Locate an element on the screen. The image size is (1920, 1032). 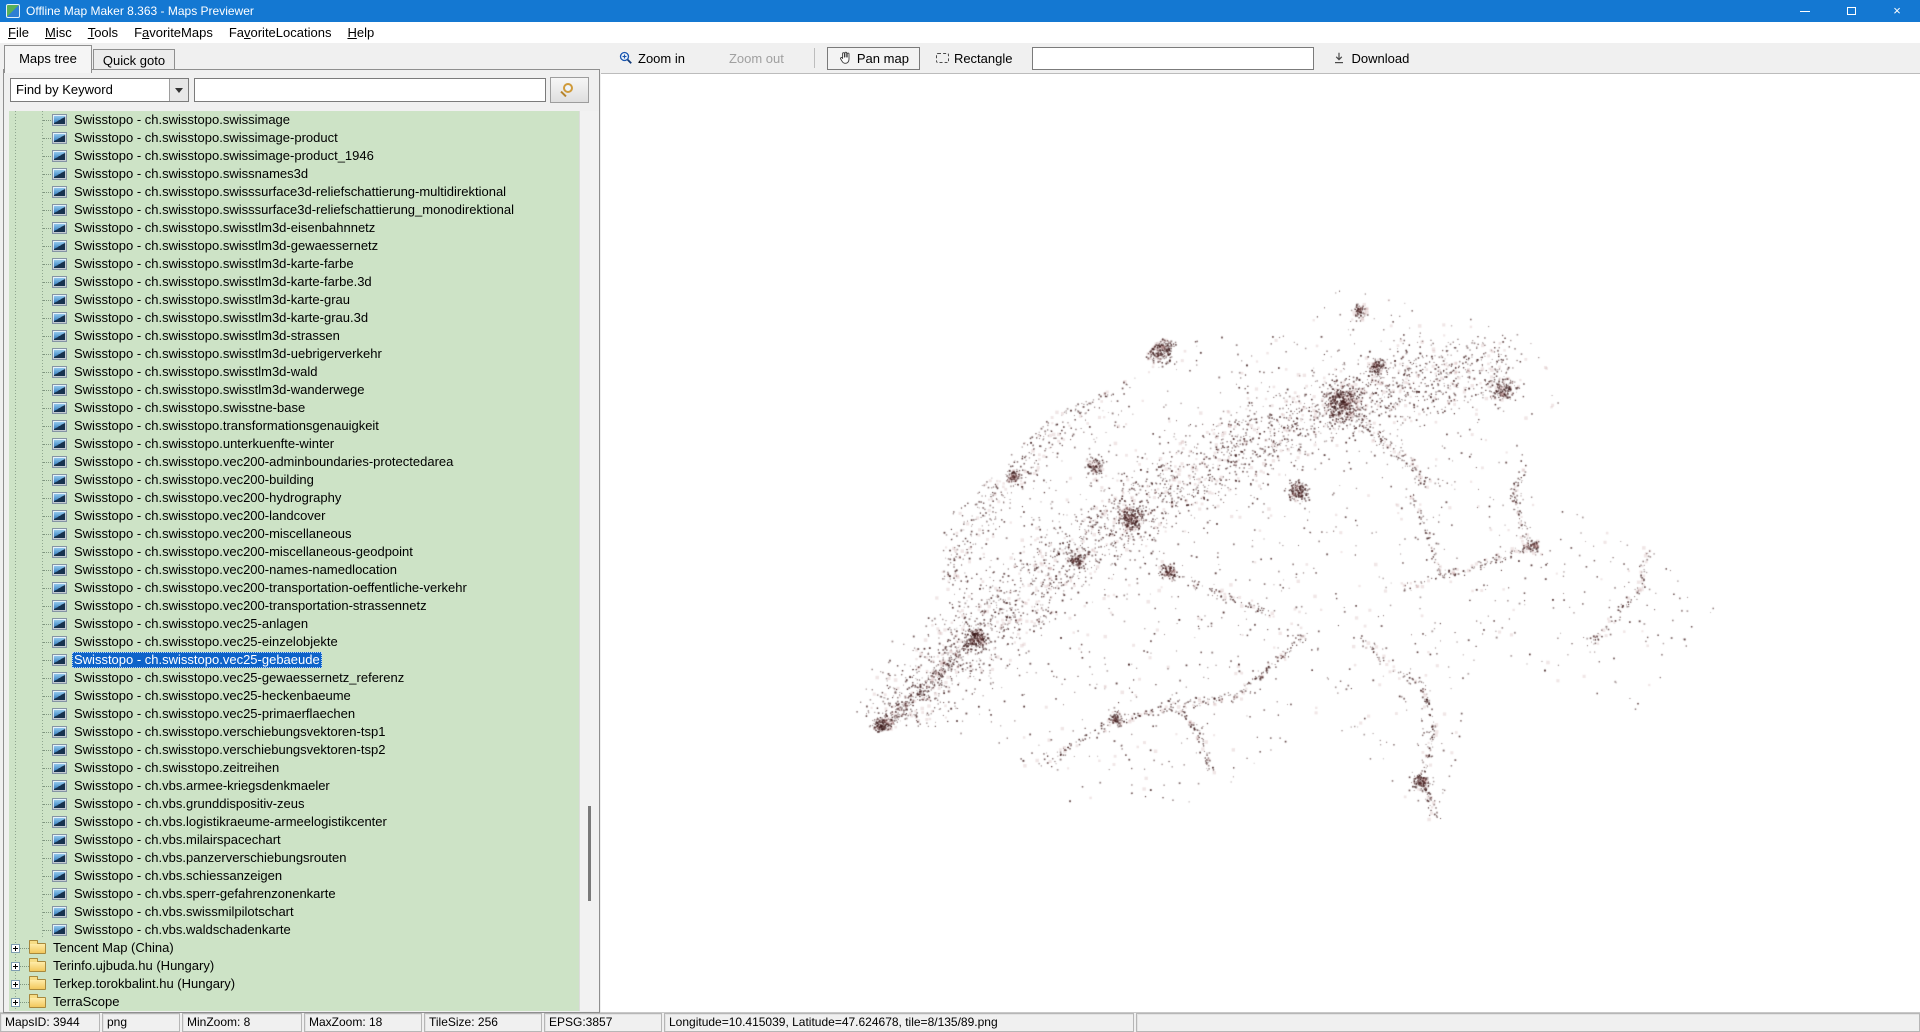
tree-item-label: Swisstopo - ch.vbs.grunddispositiv-zeus is located at coordinates (189, 804).